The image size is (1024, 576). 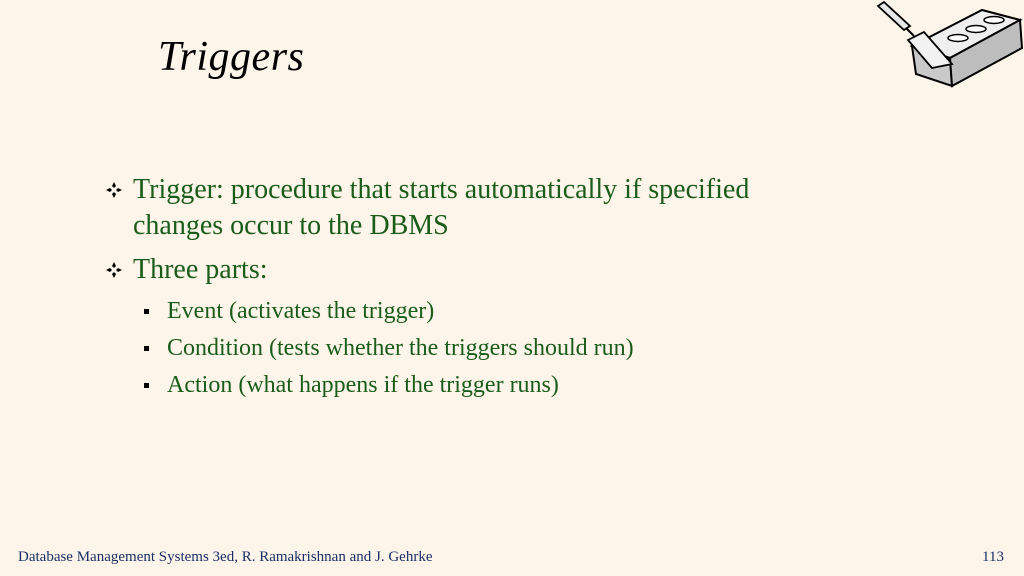 What do you see at coordinates (301, 311) in the screenshot?
I see `sub-bullet-text: Event (activates the trigger)` at bounding box center [301, 311].